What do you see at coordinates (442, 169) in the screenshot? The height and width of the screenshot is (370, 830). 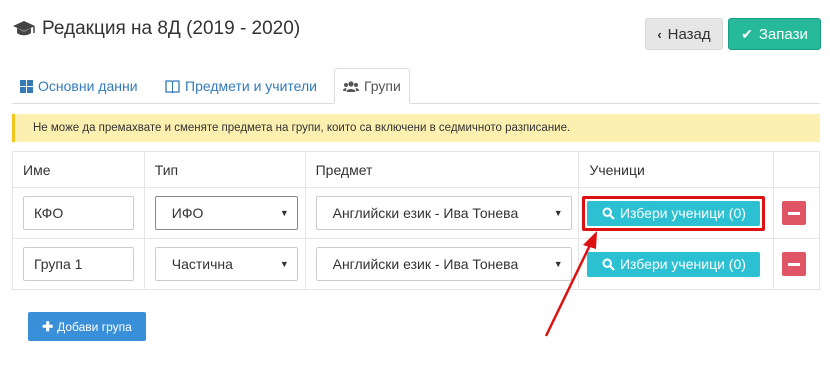 I see `column-header: Предмет` at bounding box center [442, 169].